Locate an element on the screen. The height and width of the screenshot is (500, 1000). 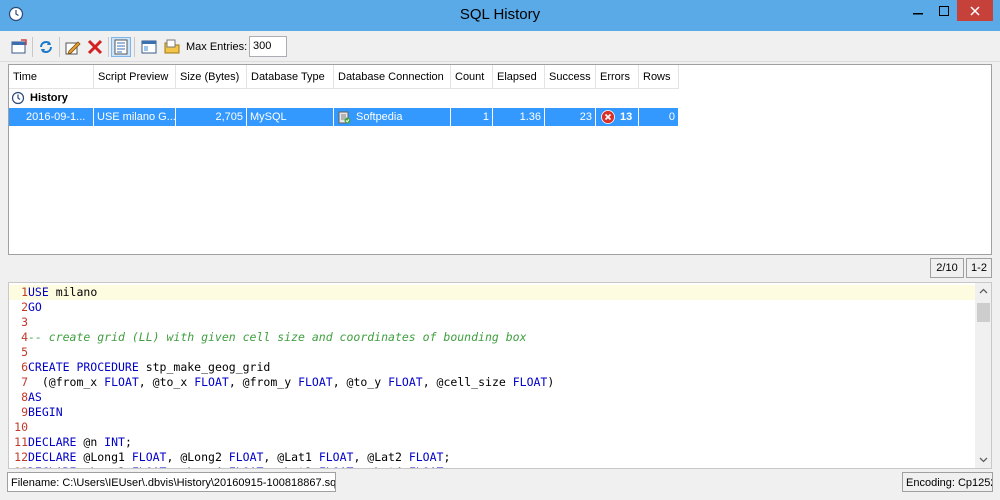
code-line: 5 is located at coordinates (492, 352).